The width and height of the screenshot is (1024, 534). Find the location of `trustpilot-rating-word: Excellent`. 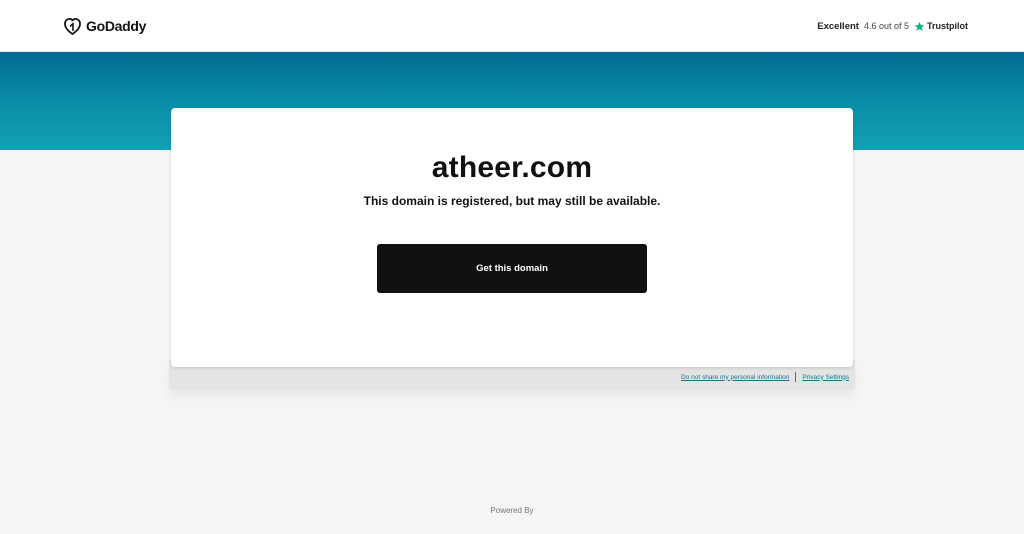

trustpilot-rating-word: Excellent is located at coordinates (838, 26).